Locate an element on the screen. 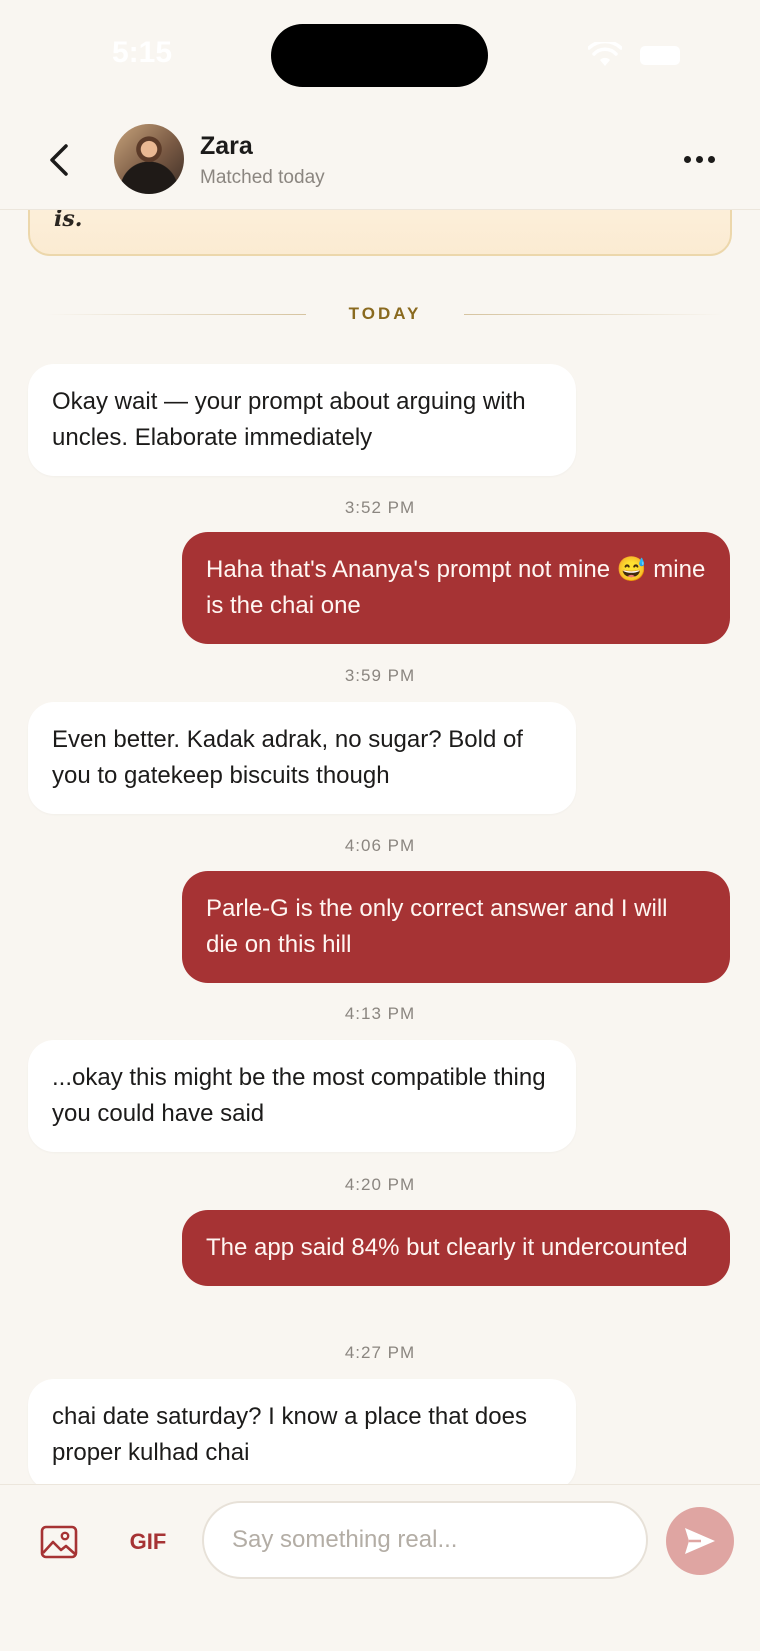 The image size is (760, 1651). send-icon is located at coordinates (700, 1541).